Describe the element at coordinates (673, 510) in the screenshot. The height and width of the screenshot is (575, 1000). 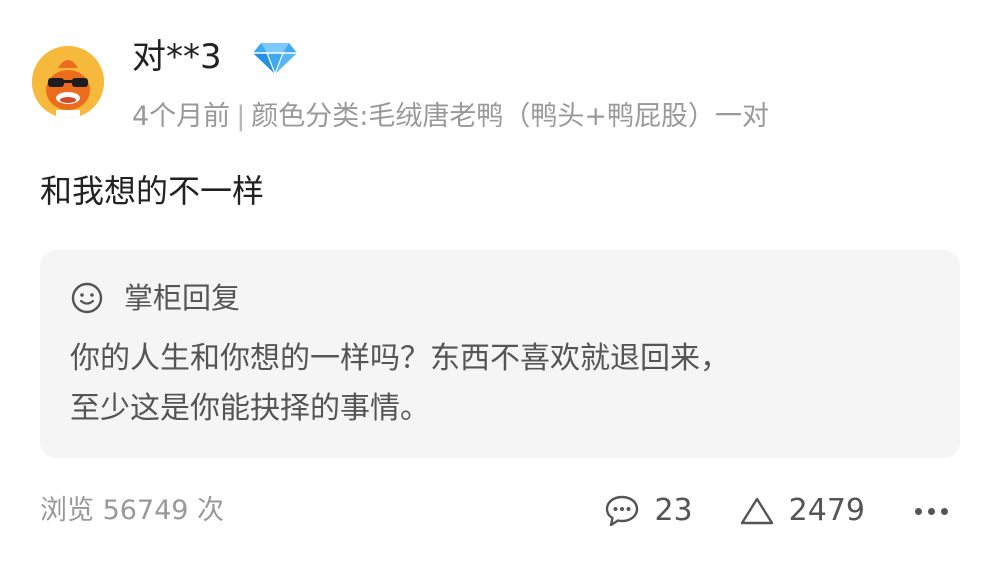
I see `comment-count: 23` at that location.